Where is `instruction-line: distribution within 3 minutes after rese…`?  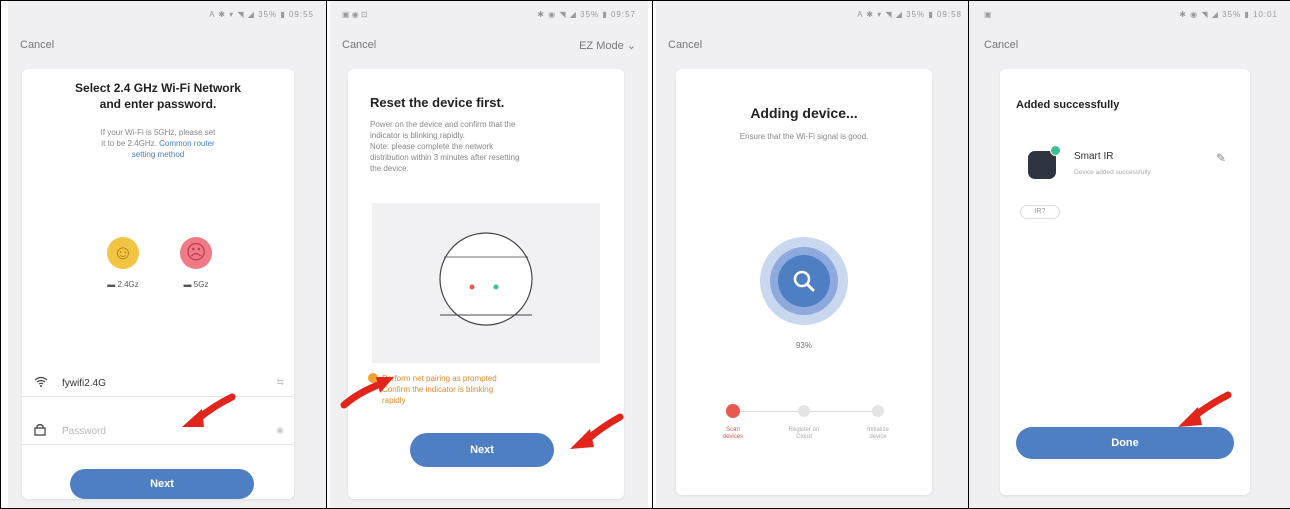
instruction-line: distribution within 3 minutes after rese… is located at coordinates (445, 157).